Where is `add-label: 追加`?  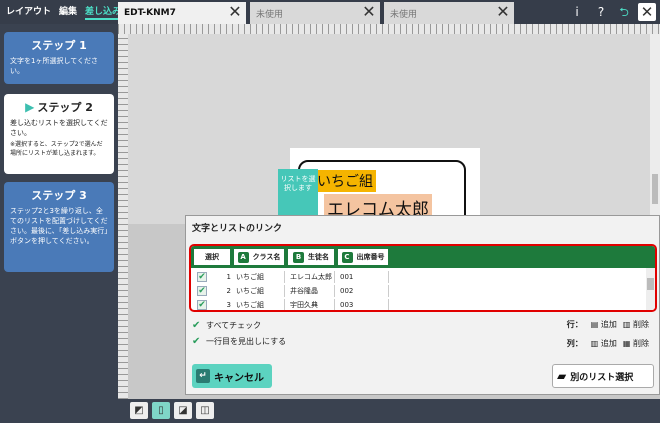
add-label: 追加 is located at coordinates (608, 343).